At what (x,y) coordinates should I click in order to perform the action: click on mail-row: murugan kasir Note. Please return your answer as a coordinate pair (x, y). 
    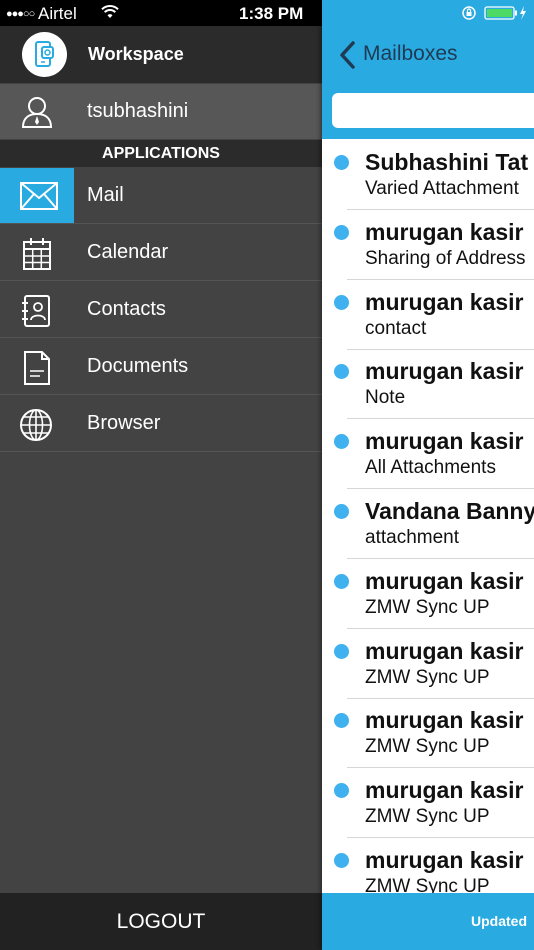
    Looking at the image, I should click on (428, 384).